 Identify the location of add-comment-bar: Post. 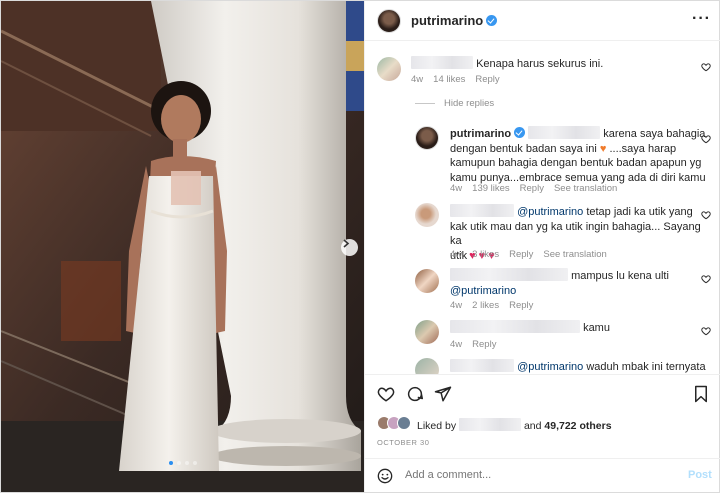
(542, 475).